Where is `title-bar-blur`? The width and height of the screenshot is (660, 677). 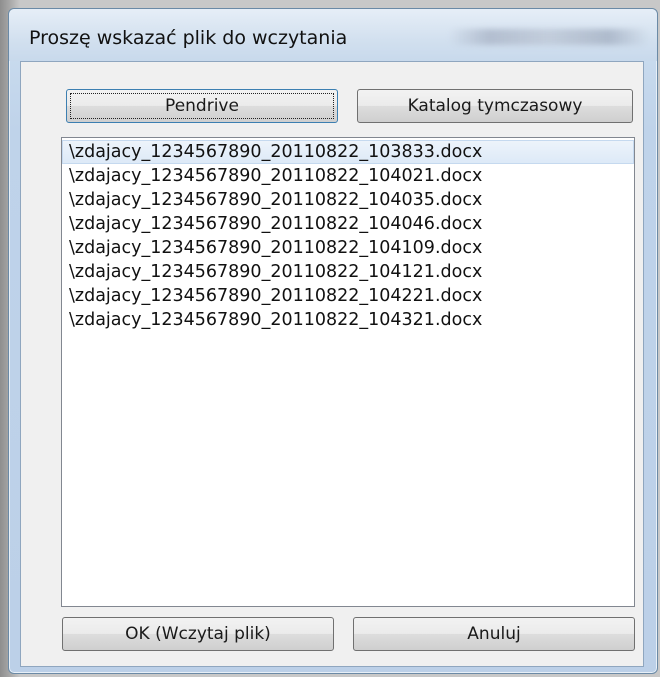
title-bar-blur is located at coordinates (549, 37).